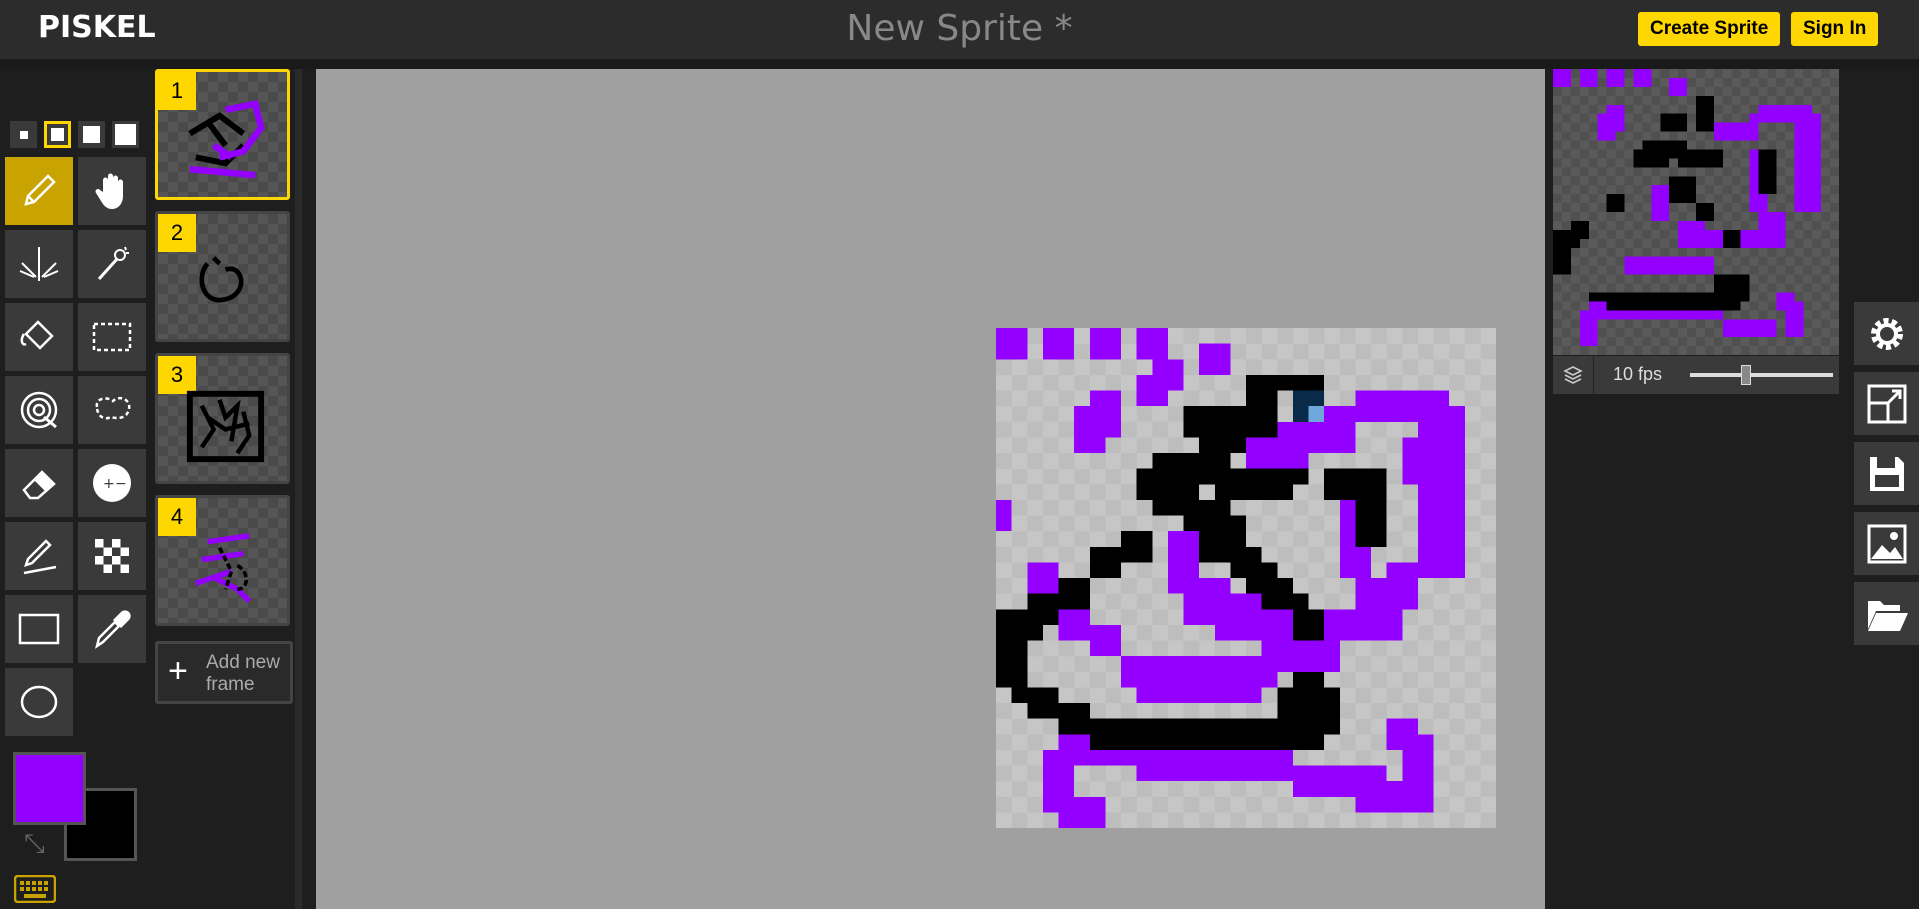 The image size is (1919, 909). Describe the element at coordinates (1761, 375) in the screenshot. I see `fps-slider-track` at that location.